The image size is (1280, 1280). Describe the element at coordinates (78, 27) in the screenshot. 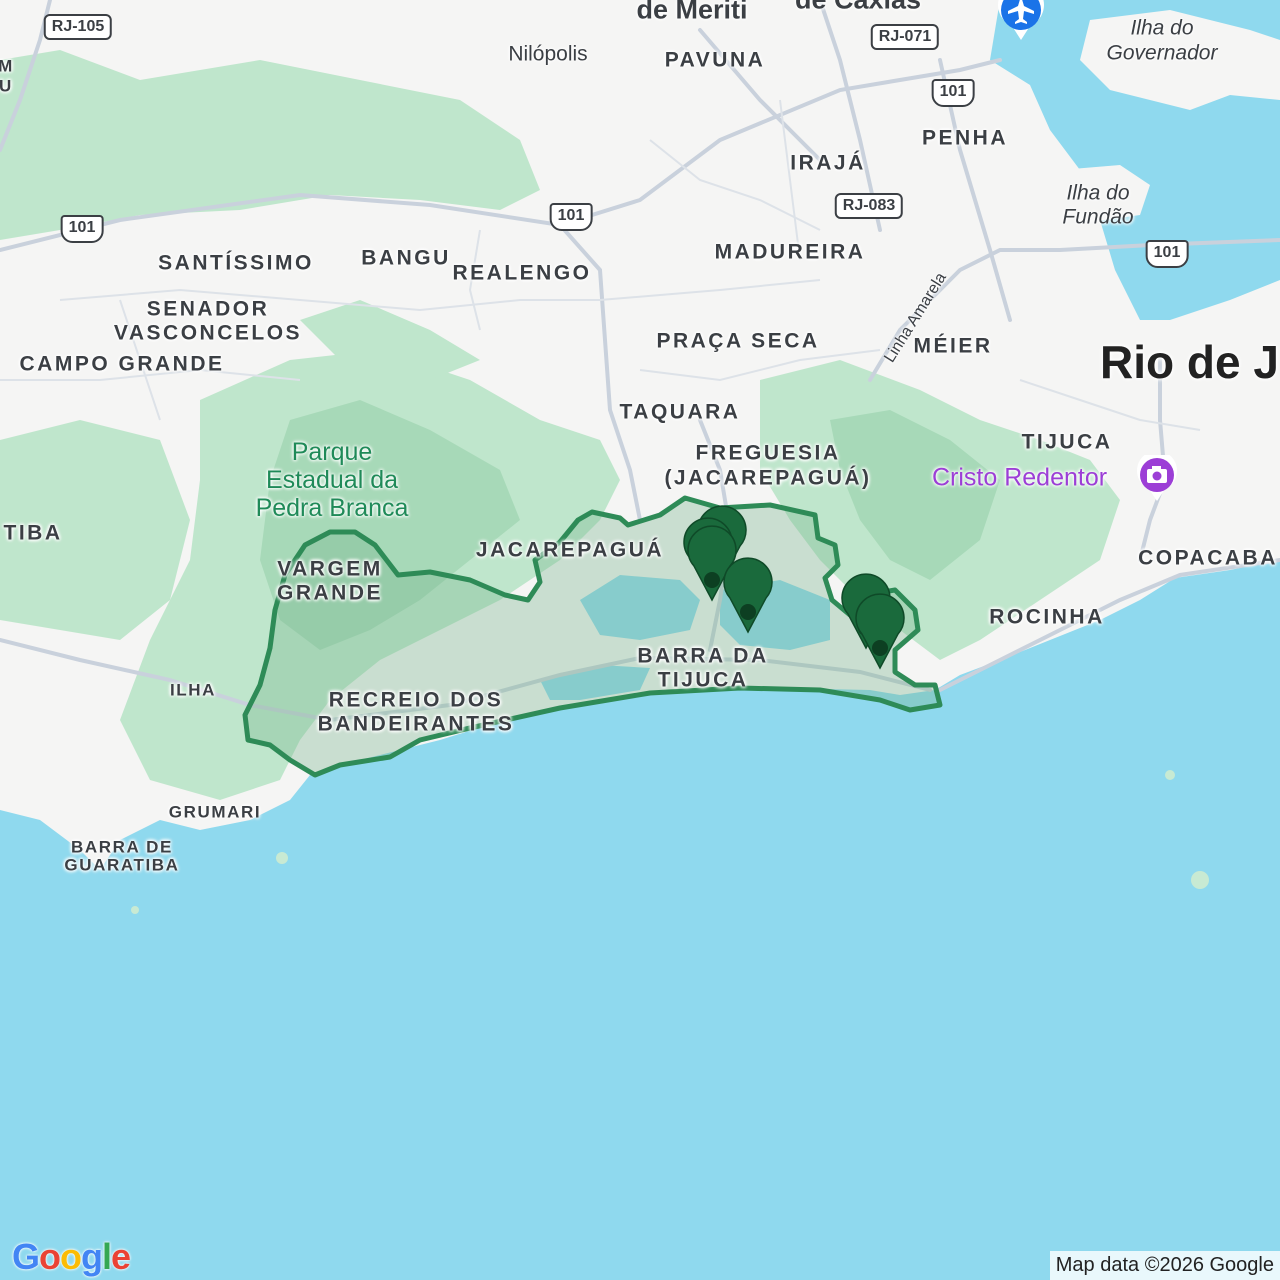

I see `road-shield-rj105: RJ-105` at that location.